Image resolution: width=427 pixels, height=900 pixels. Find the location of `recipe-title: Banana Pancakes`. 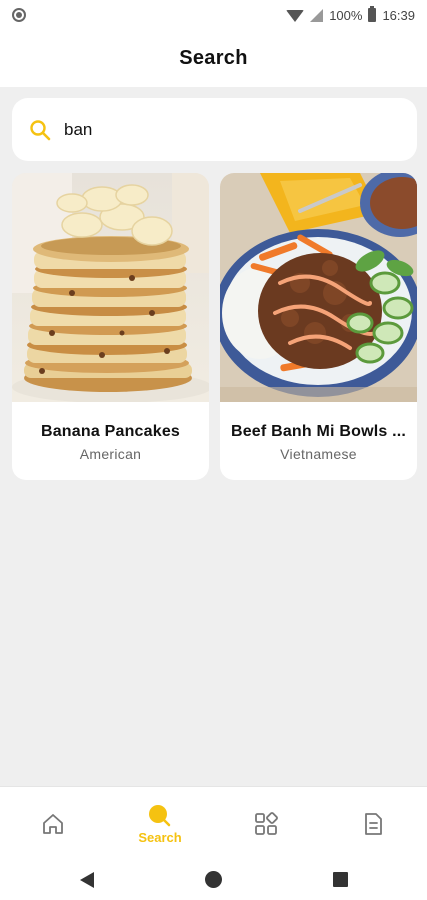

recipe-title: Banana Pancakes is located at coordinates (110, 431).